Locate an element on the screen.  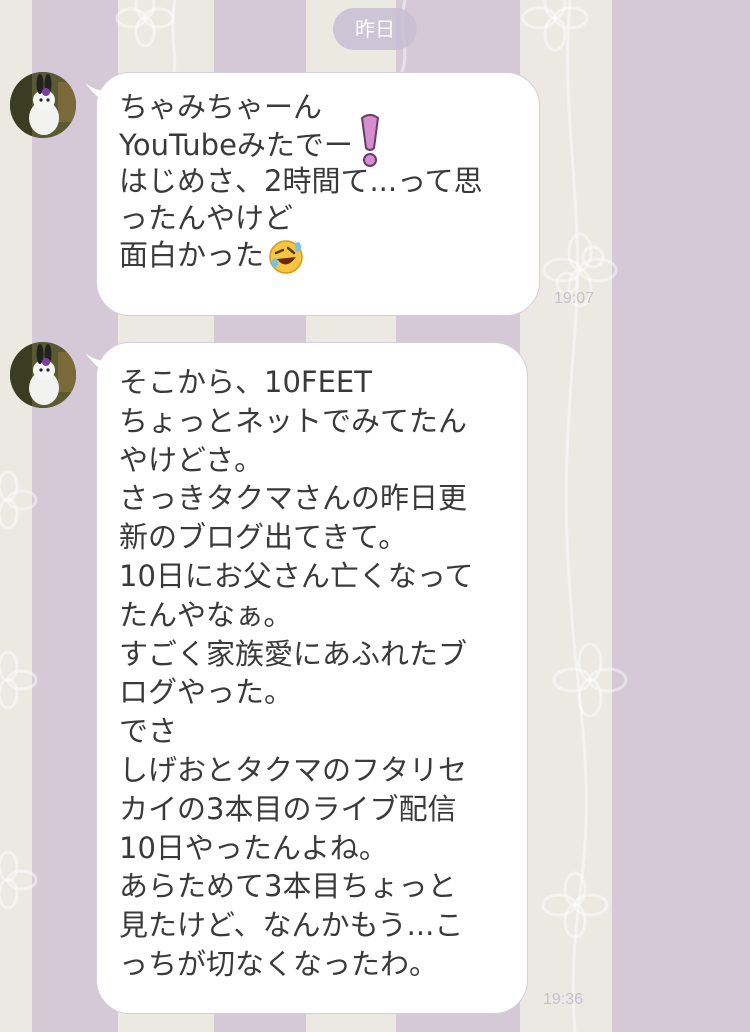
message-line: ちょっとネットでみてたん is located at coordinates (293, 420).